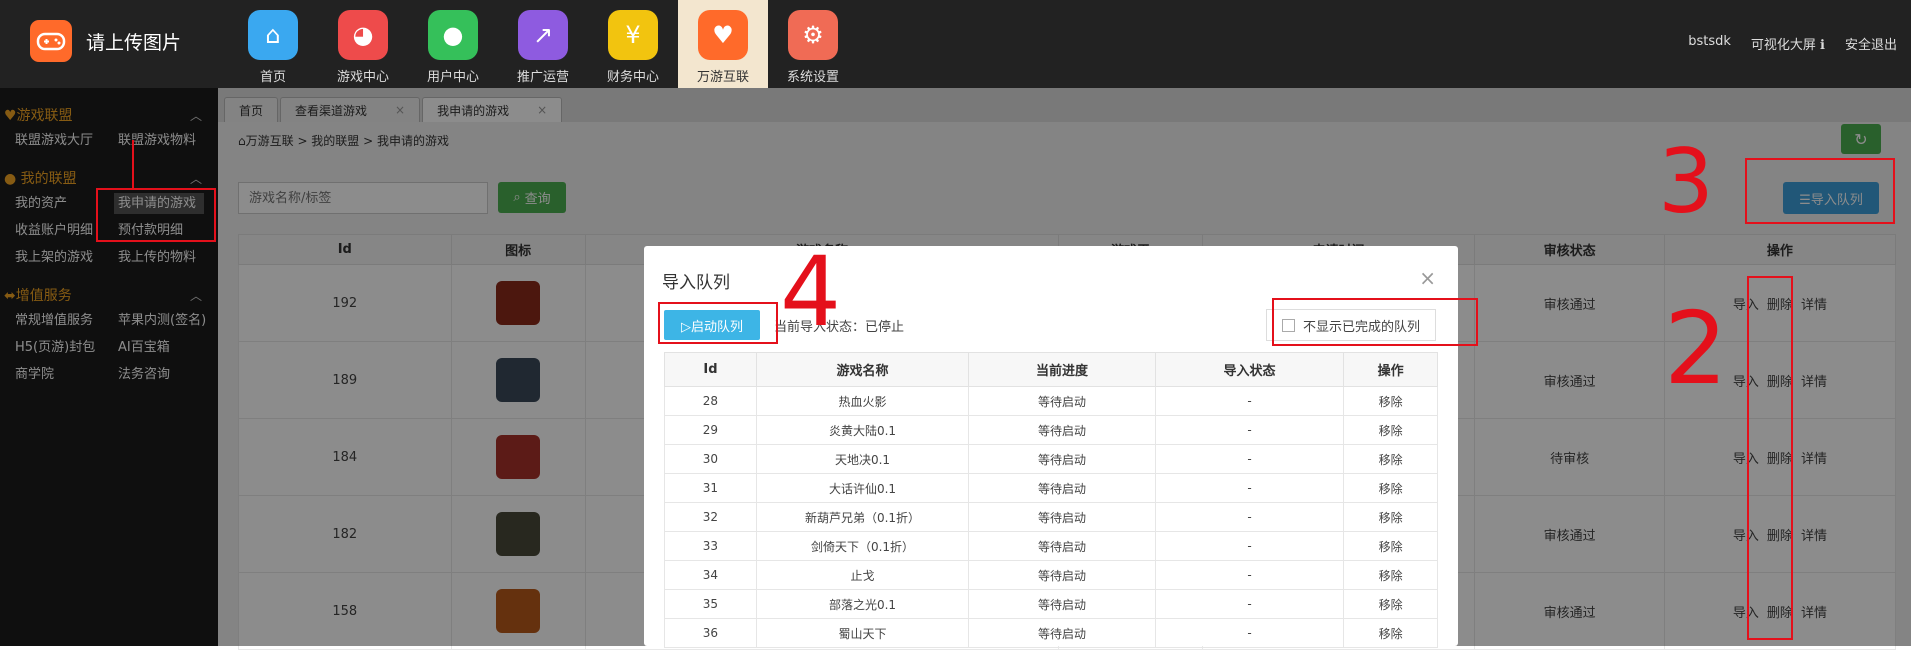  Describe the element at coordinates (813, 35) in the screenshot. I see `gear-icon: ⚙` at that location.